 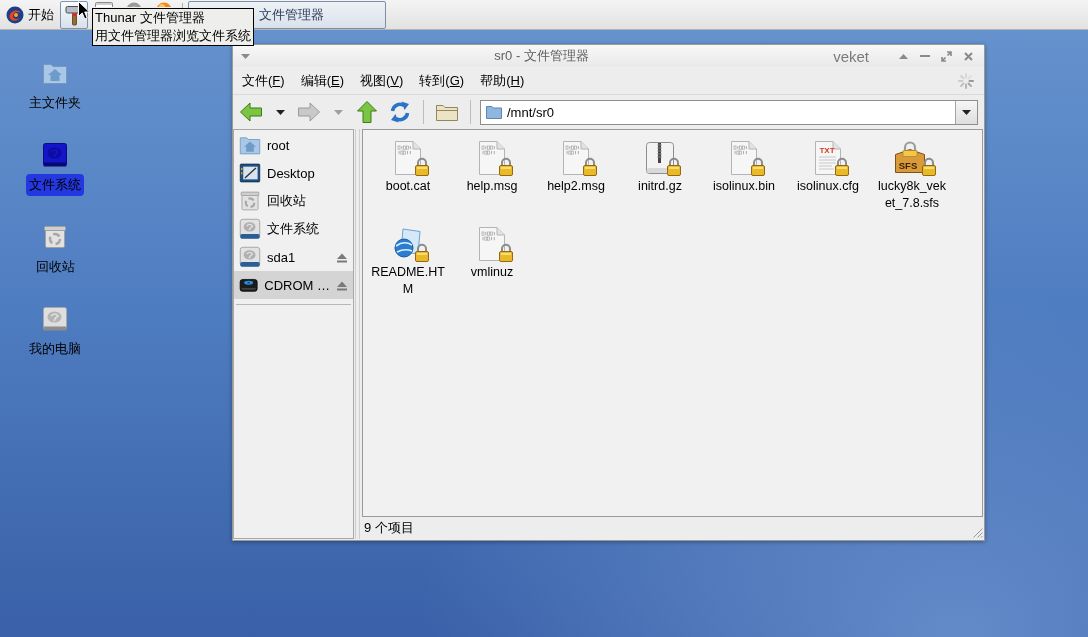 I want to click on status-text: 9 个项目, so click(x=389, y=528).